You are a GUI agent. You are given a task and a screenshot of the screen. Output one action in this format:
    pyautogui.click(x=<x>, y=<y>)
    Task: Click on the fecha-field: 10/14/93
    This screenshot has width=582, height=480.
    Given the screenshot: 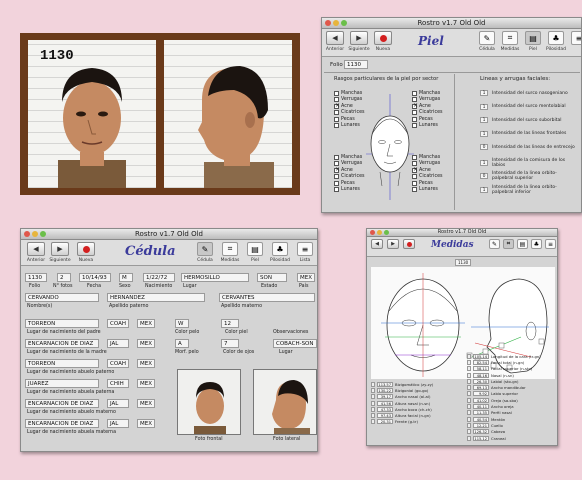 What is the action you would take?
    pyautogui.click(x=95, y=277)
    